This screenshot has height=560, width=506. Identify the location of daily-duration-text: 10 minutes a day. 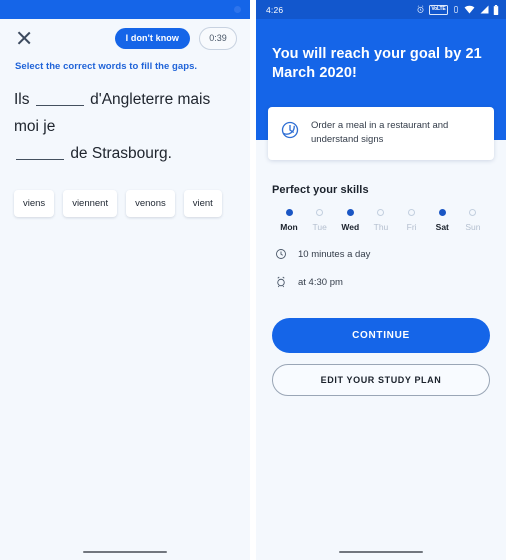
(334, 254).